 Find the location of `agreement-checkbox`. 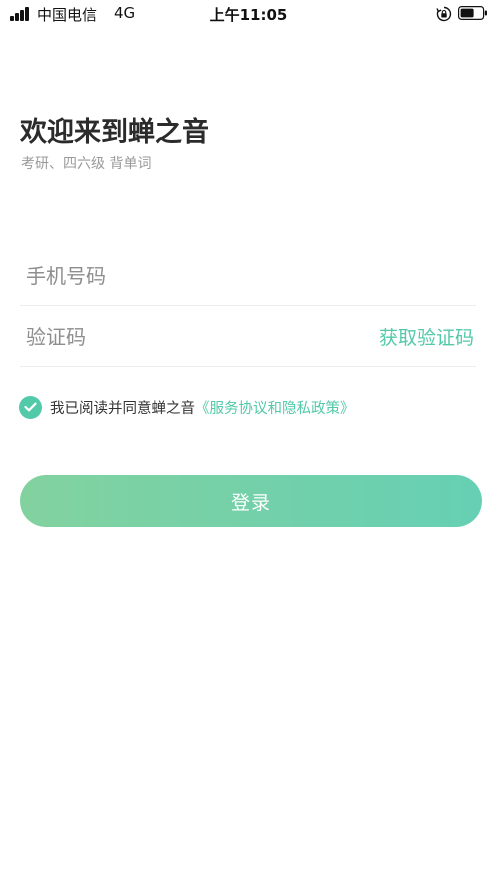

agreement-checkbox is located at coordinates (30, 407).